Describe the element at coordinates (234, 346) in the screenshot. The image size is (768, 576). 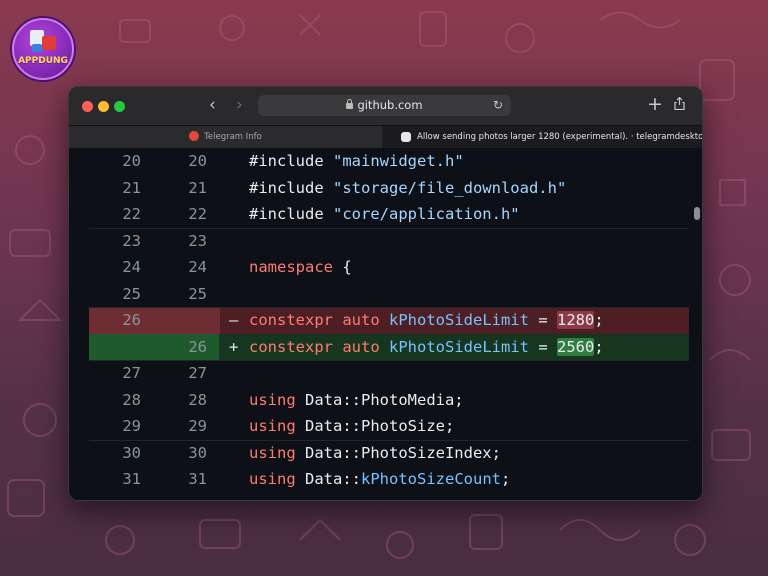
I see `diff-sign: +` at that location.